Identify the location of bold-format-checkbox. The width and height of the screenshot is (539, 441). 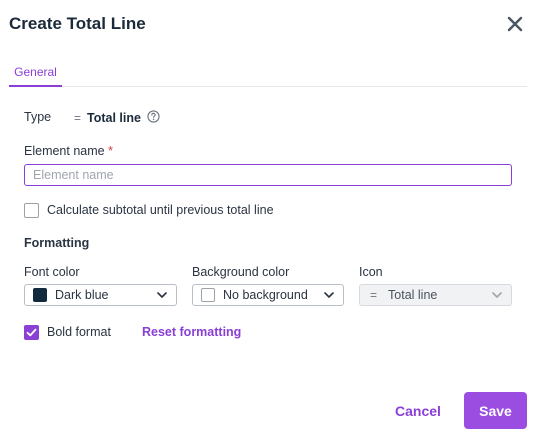
(31, 332).